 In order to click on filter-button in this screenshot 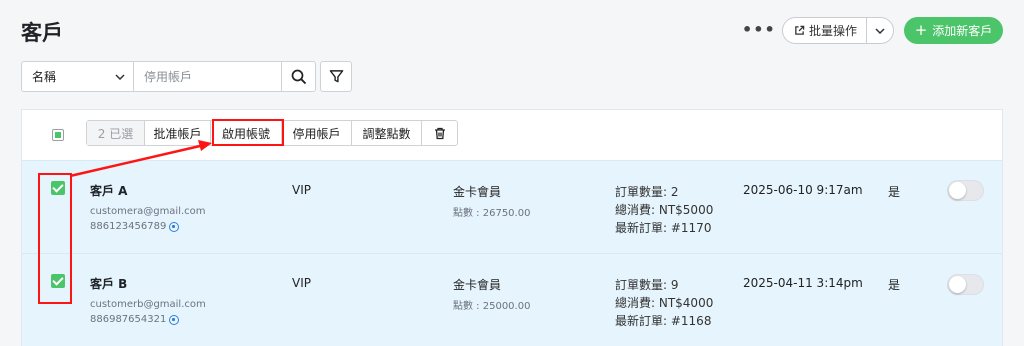, I will do `click(336, 76)`.